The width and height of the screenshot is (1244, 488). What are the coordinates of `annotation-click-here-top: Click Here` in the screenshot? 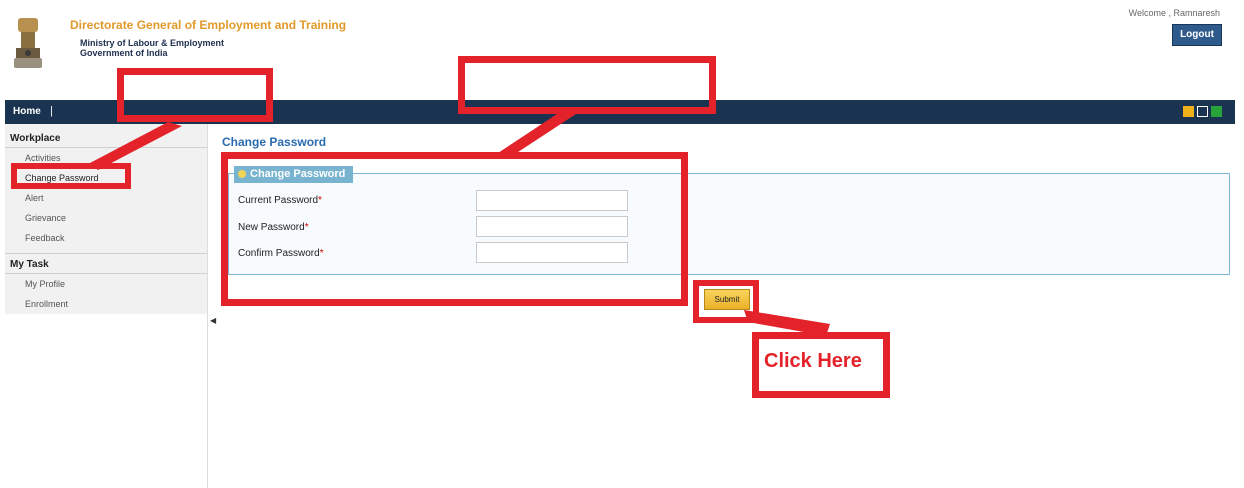 It's located at (177, 91).